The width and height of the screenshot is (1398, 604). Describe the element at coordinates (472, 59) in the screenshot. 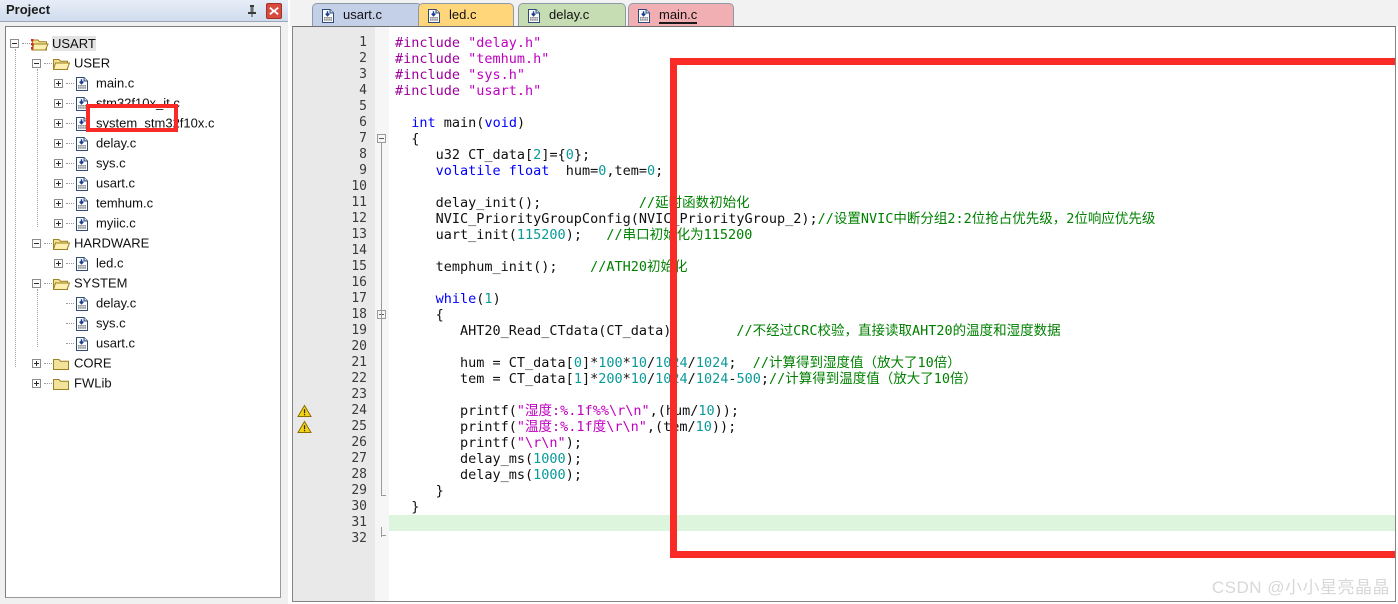

I see `code-line: #include "temhum.h"` at that location.